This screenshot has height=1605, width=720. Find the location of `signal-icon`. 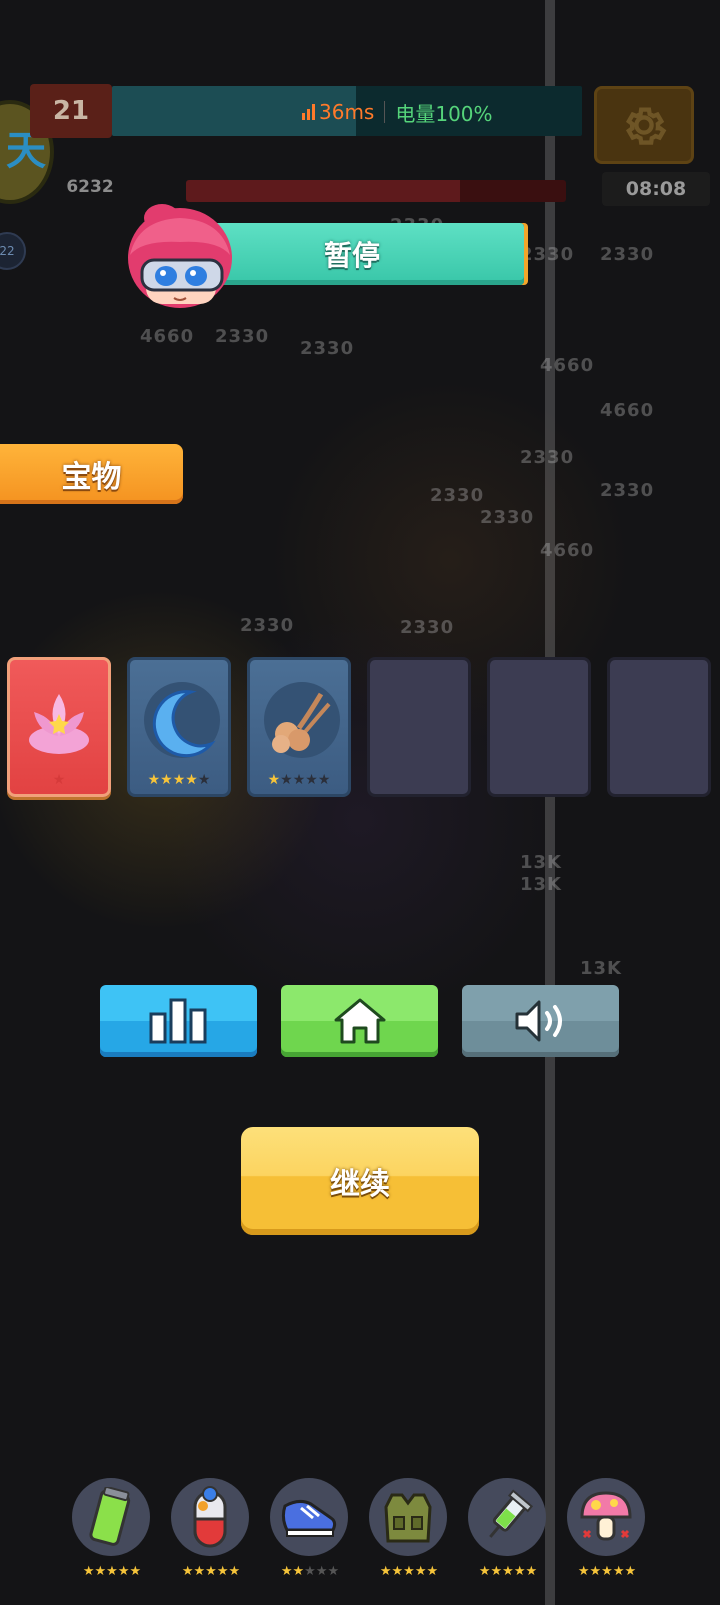

signal-icon is located at coordinates (308, 112).